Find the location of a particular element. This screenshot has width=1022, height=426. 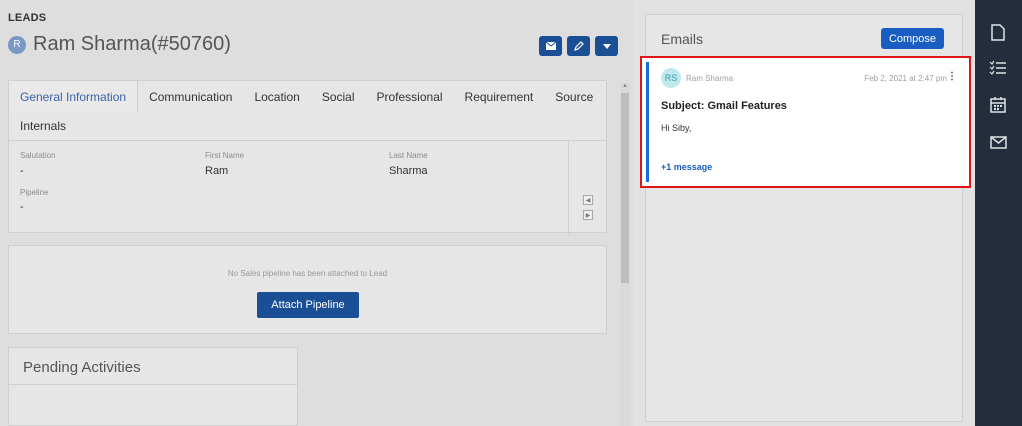

header-actions is located at coordinates (578, 46).